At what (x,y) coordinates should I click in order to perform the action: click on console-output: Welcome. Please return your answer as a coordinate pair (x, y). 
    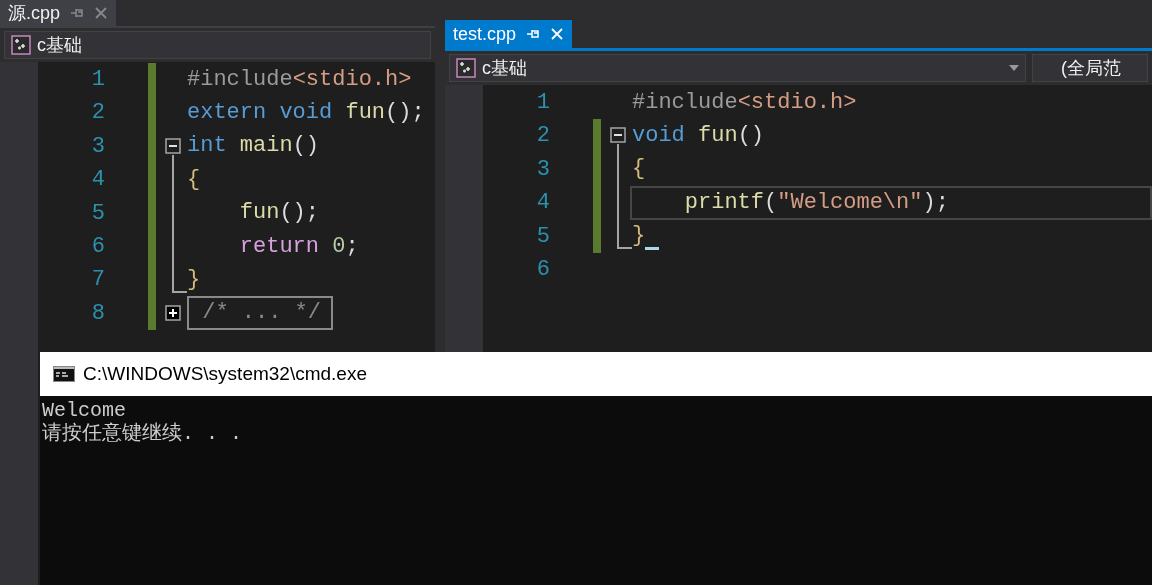
    Looking at the image, I should click on (84, 410).